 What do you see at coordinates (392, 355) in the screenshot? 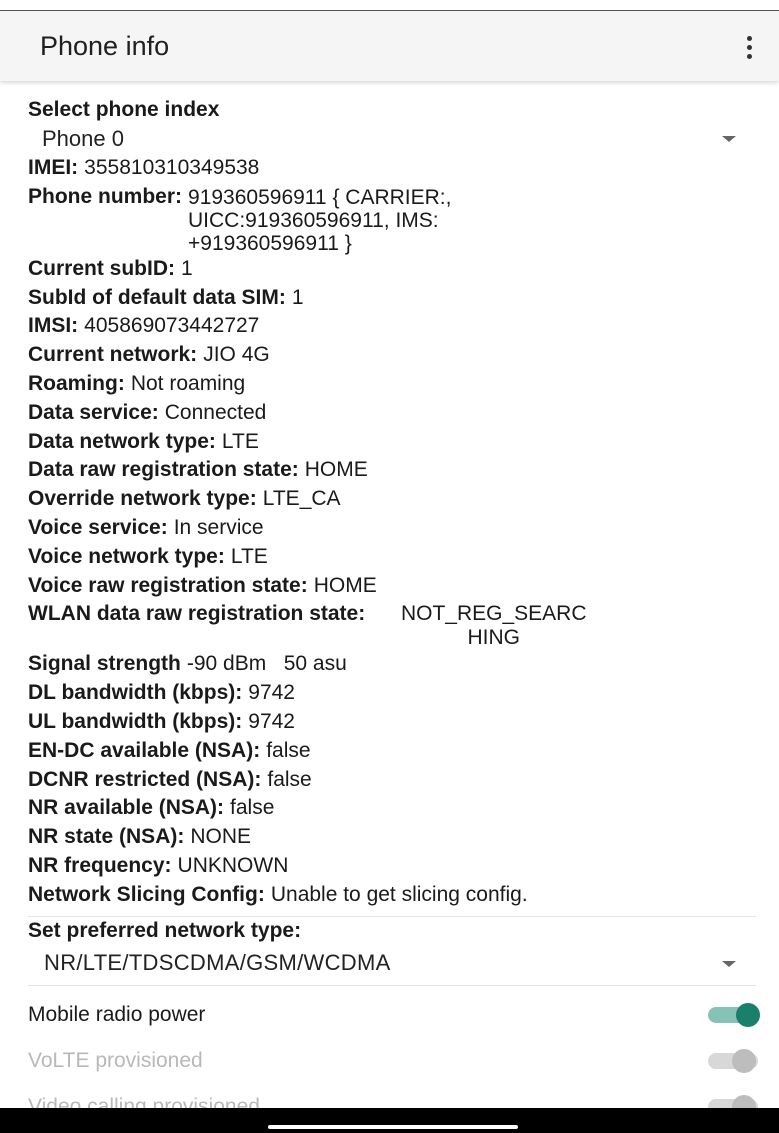
I see `info-row-current-network: Current network: JIO 4G` at bounding box center [392, 355].